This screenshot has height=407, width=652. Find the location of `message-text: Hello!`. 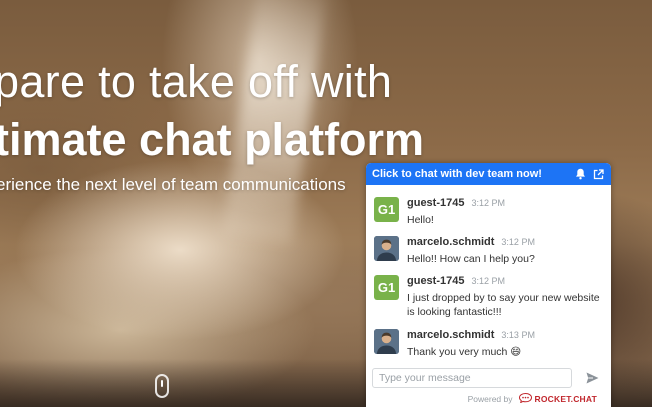

message-text: Hello! is located at coordinates (420, 220).